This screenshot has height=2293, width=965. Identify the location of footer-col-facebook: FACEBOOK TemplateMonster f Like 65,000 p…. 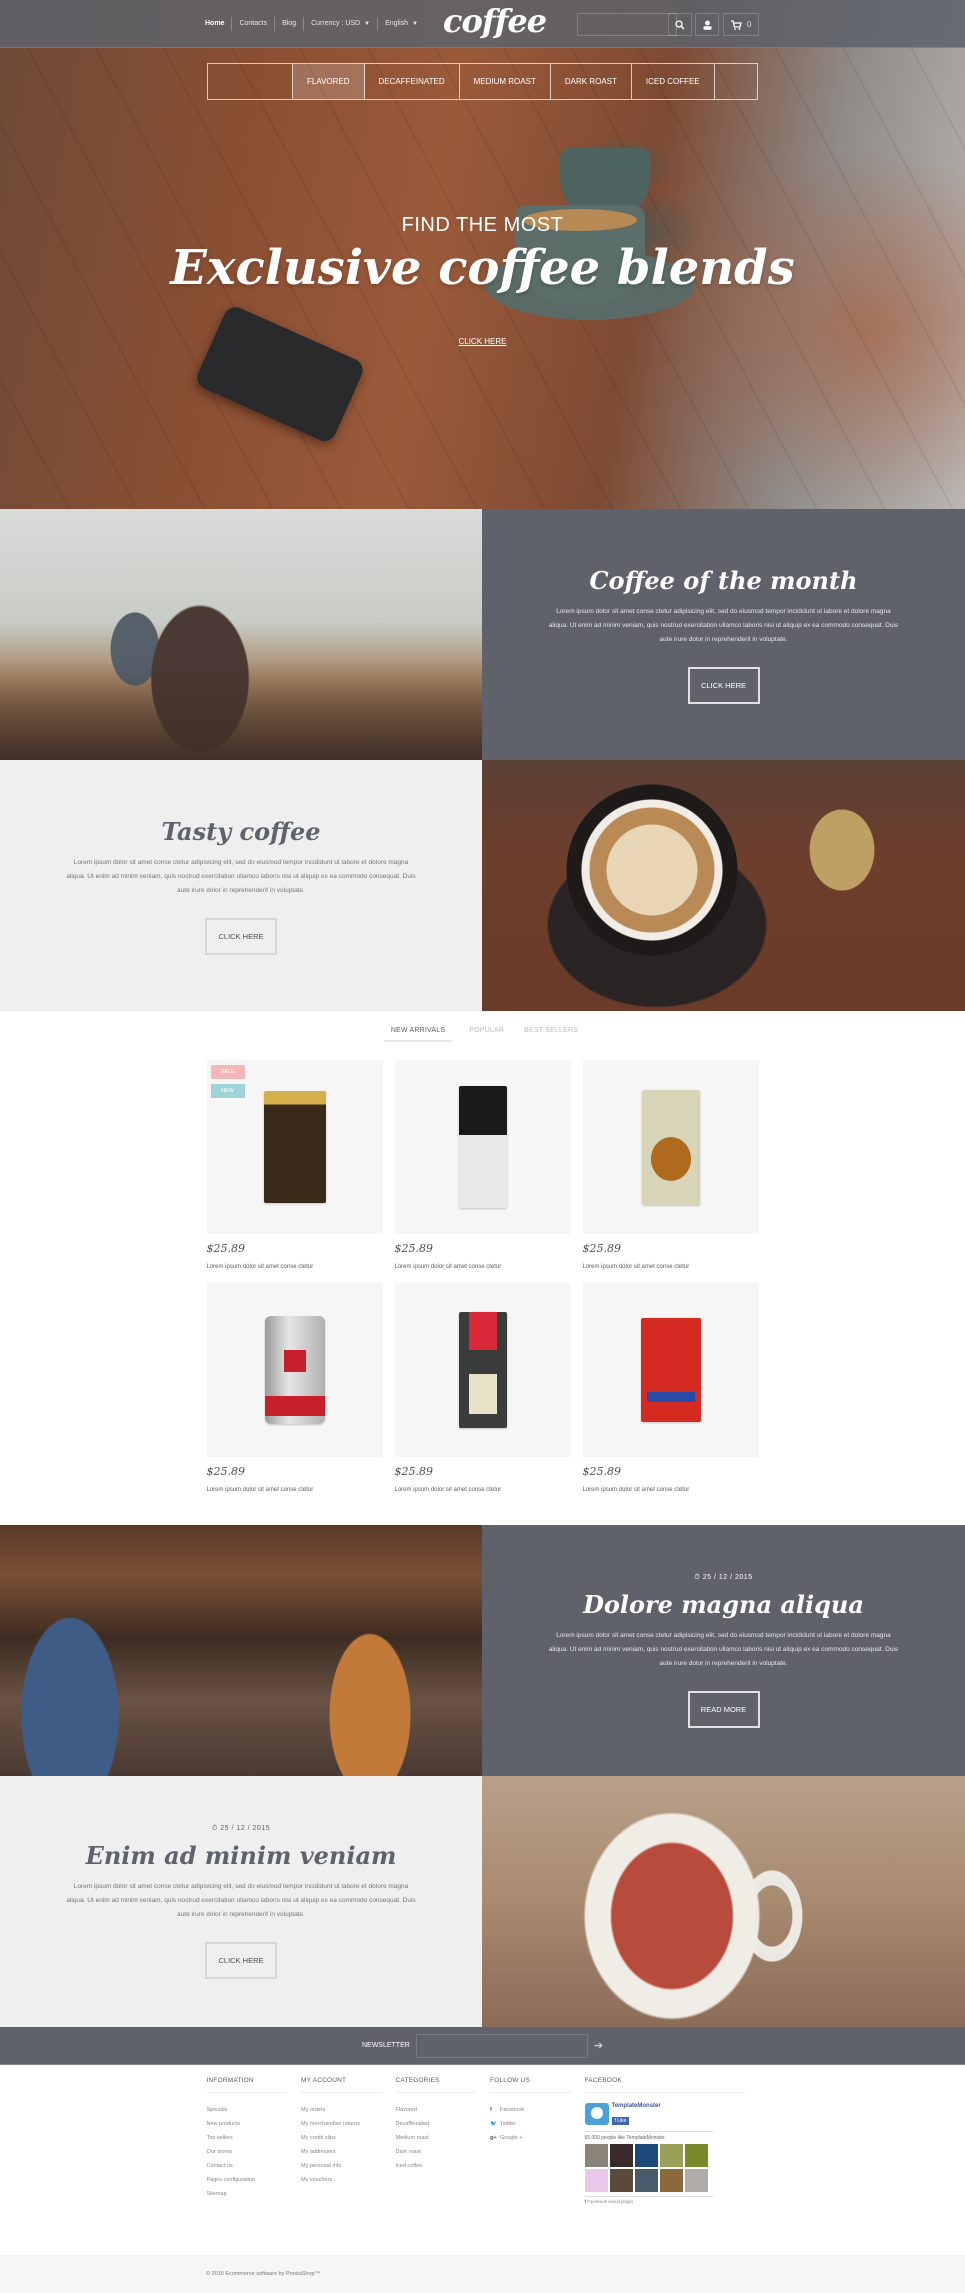
(671, 2140).